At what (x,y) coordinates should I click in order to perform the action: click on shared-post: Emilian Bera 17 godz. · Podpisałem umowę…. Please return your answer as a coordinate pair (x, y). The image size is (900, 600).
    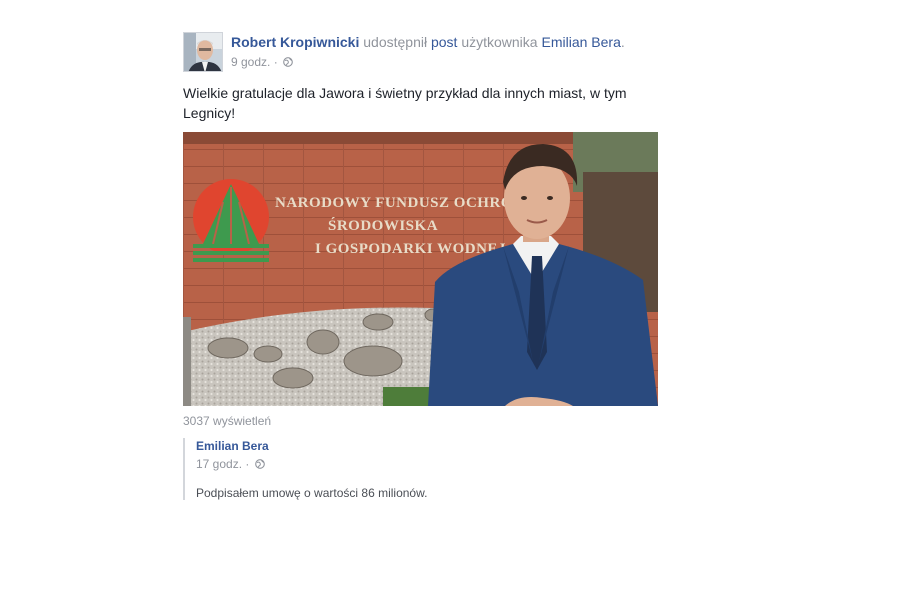
    Looking at the image, I should click on (421, 469).